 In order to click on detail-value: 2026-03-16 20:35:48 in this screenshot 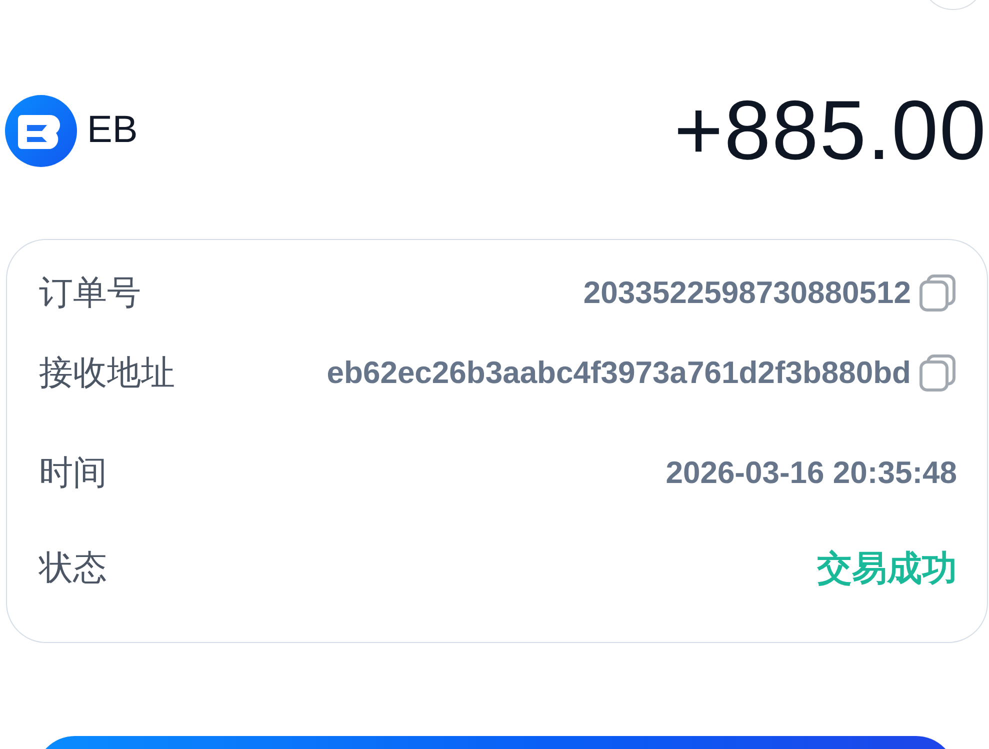, I will do `click(811, 473)`.